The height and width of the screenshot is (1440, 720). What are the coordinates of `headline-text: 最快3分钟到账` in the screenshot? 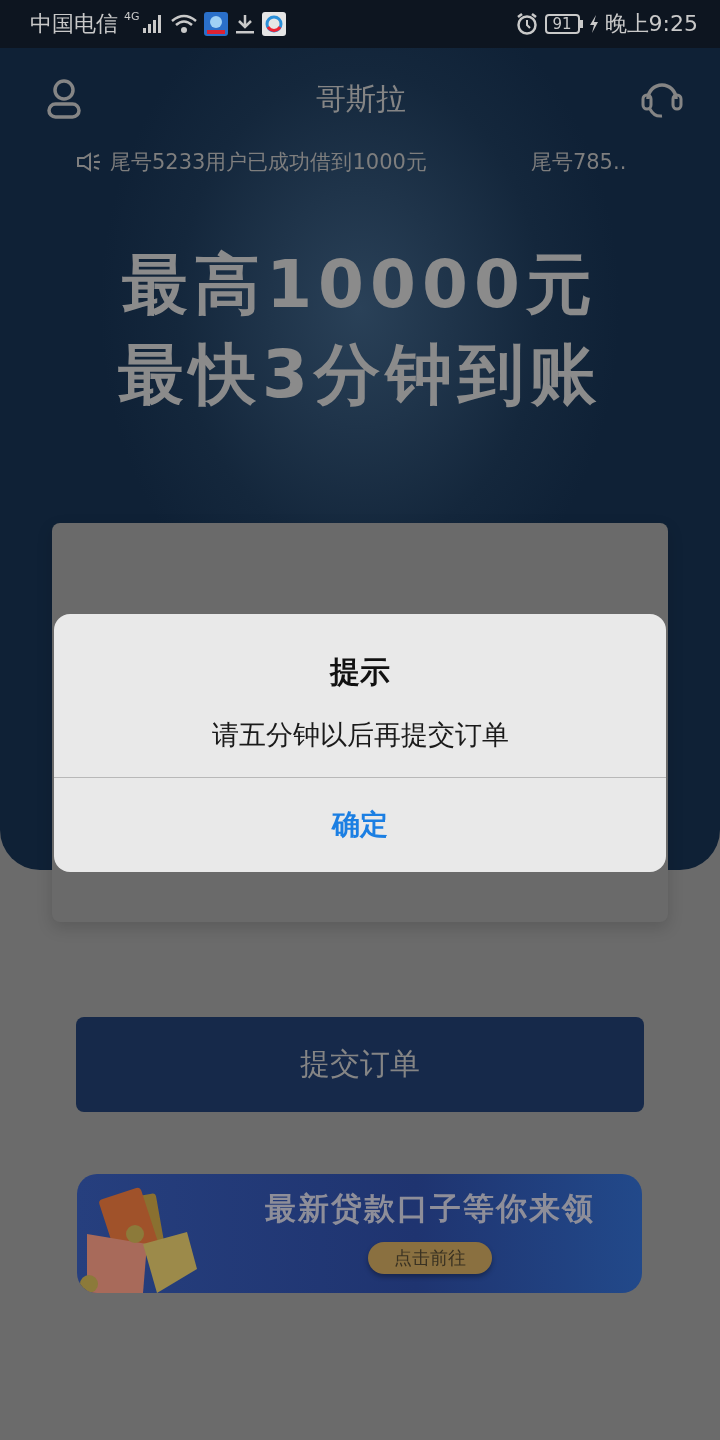 It's located at (360, 375).